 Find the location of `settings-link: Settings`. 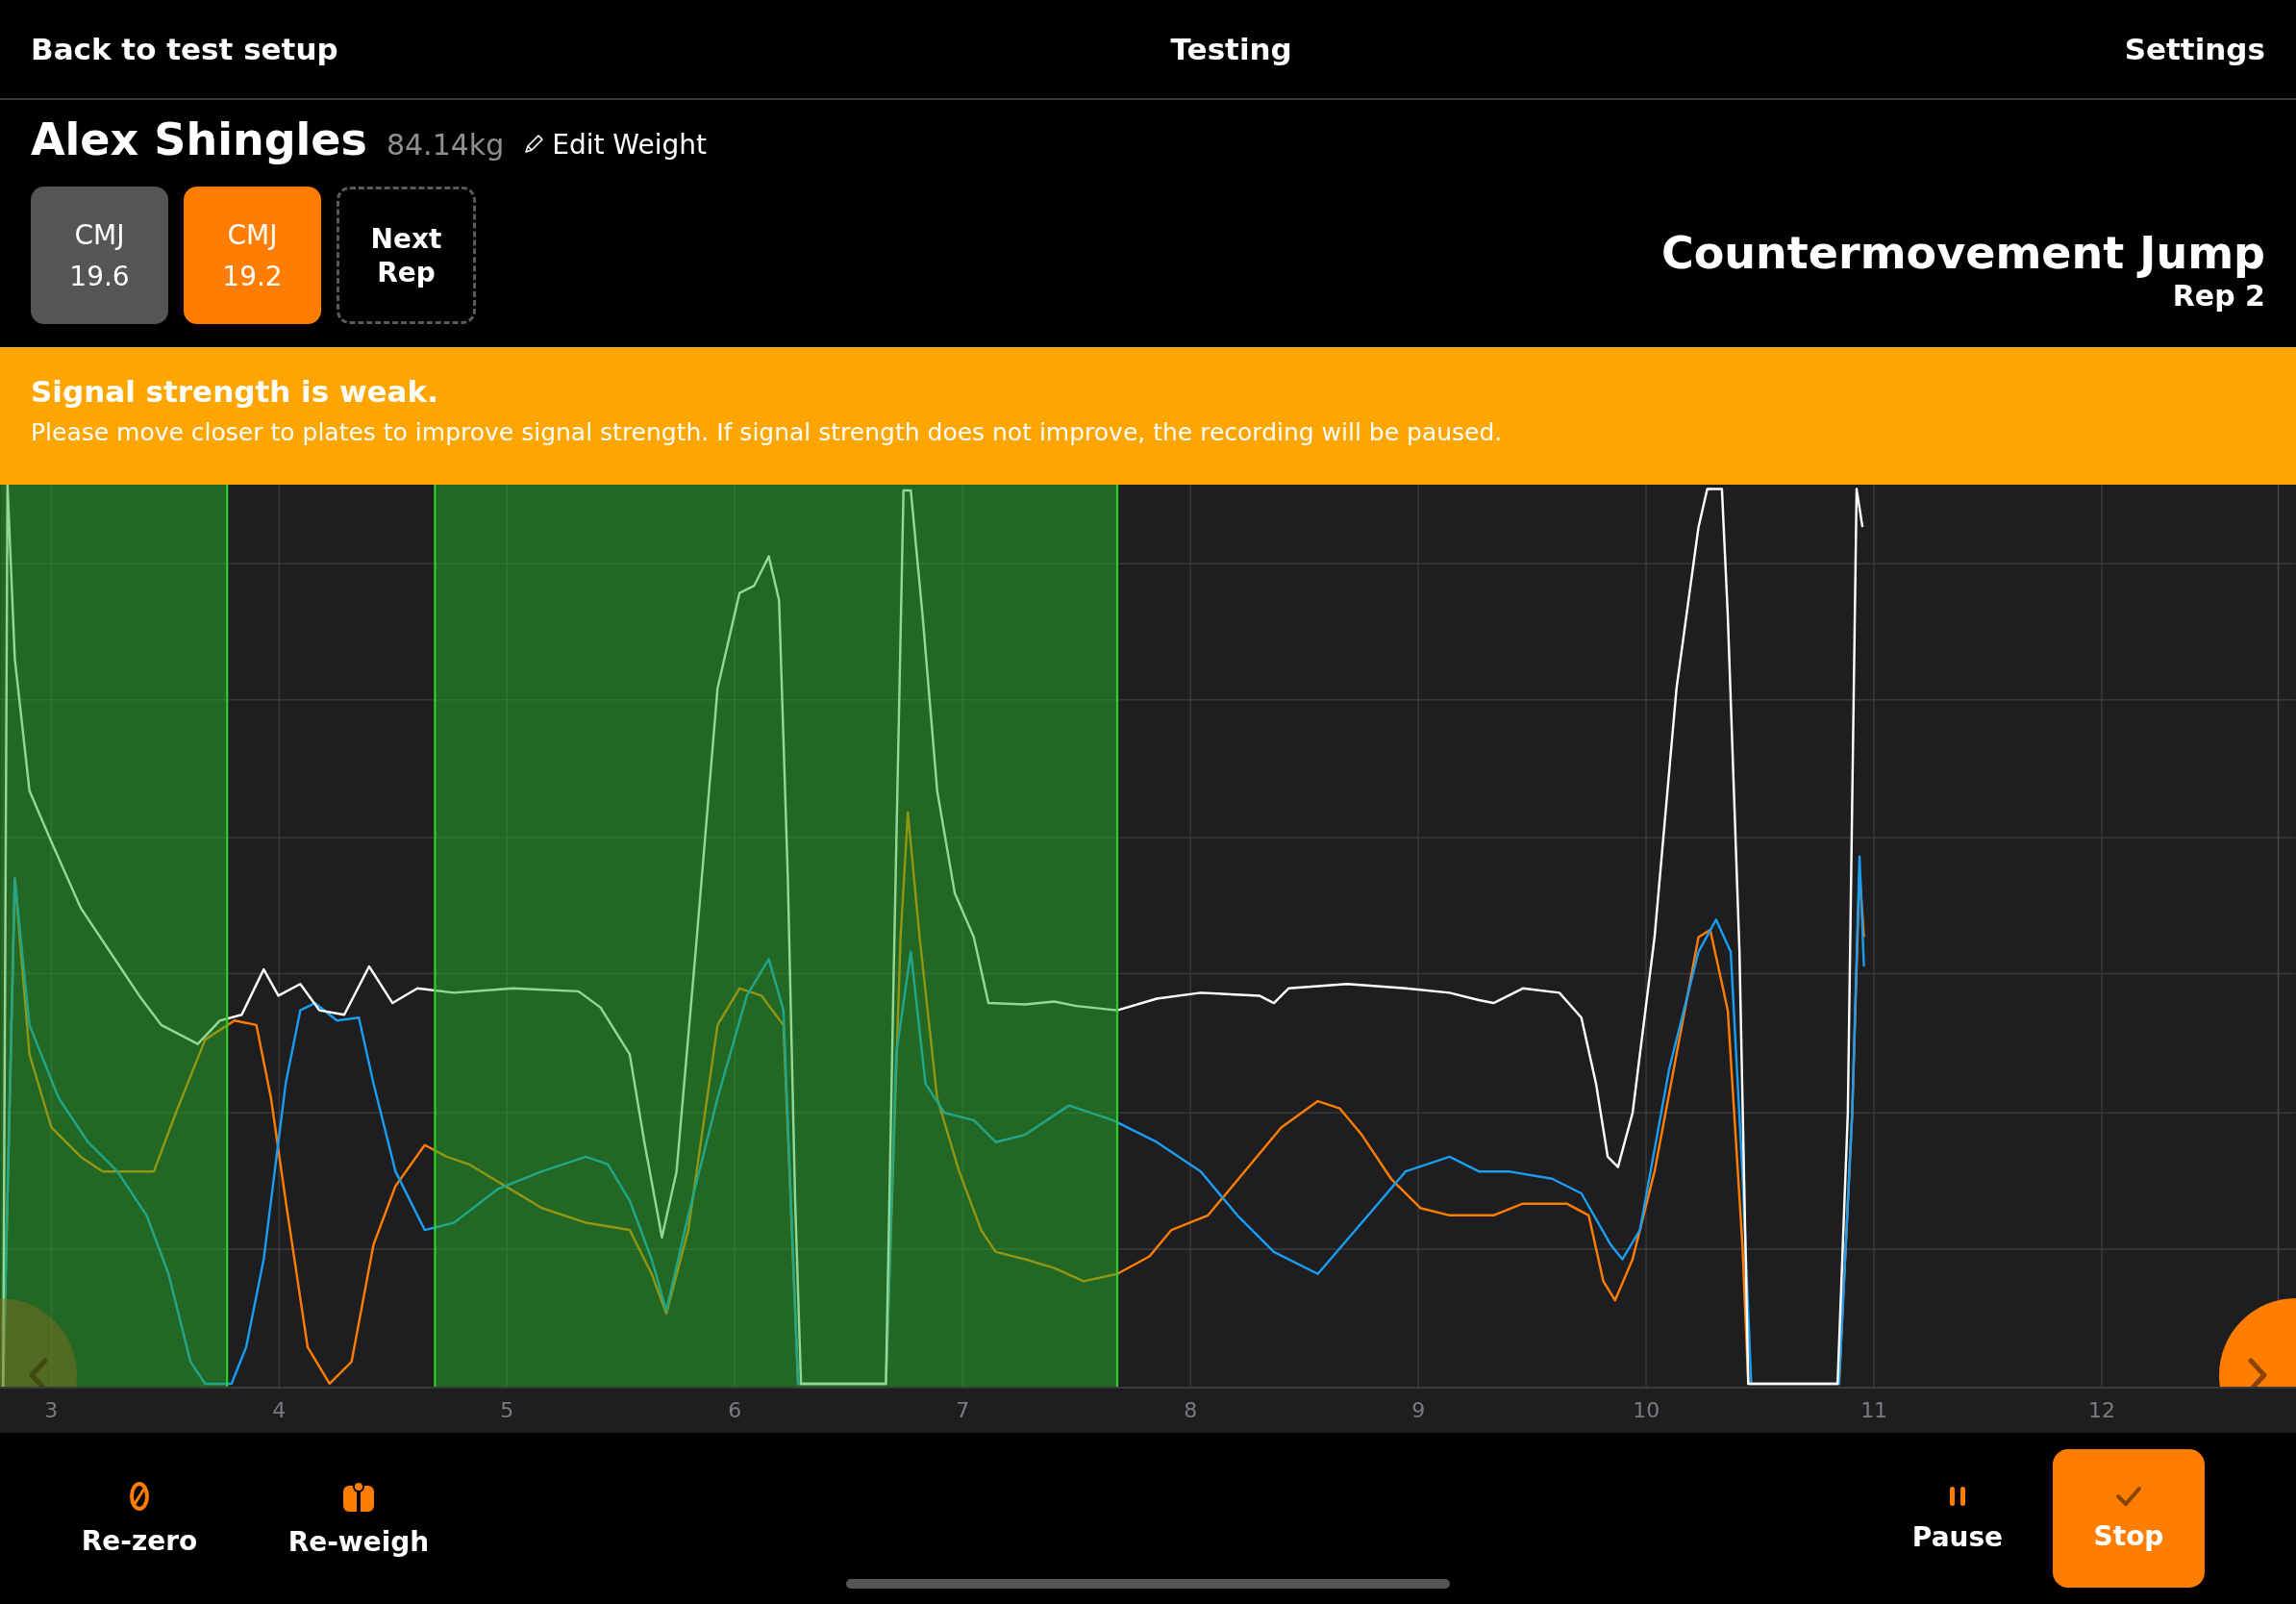

settings-link: Settings is located at coordinates (2194, 49).